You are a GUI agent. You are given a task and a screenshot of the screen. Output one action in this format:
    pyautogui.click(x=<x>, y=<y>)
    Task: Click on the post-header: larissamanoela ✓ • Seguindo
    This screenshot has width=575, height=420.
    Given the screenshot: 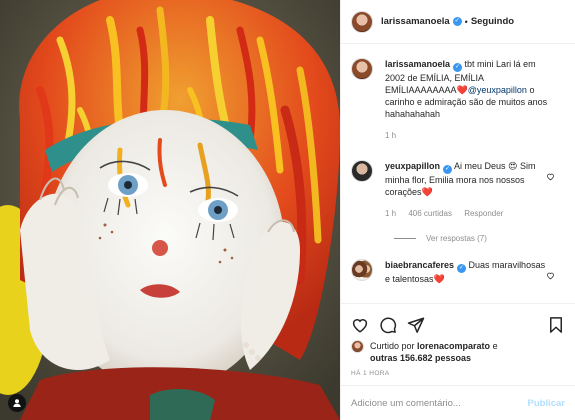 What is the action you would take?
    pyautogui.click(x=458, y=22)
    